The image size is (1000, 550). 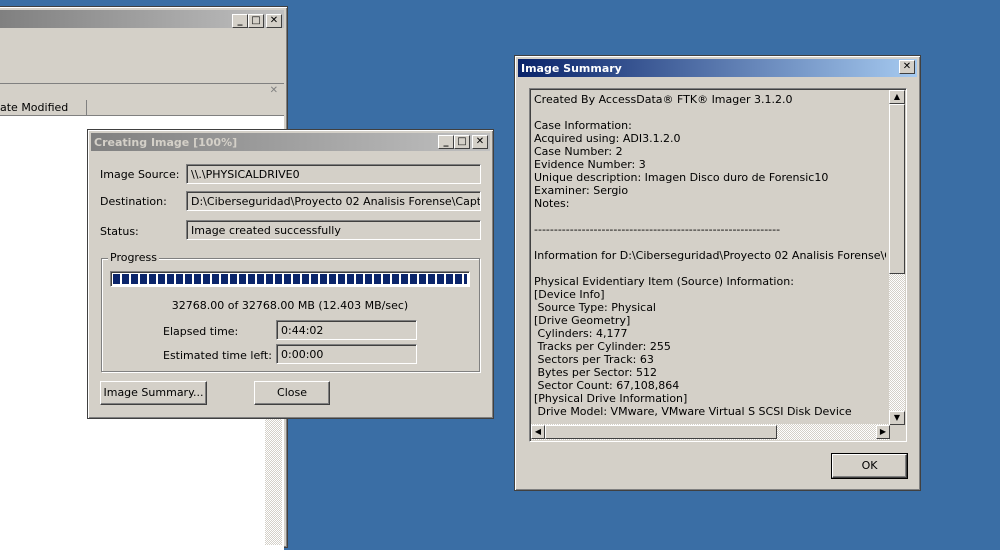 What do you see at coordinates (569, 294) in the screenshot?
I see `summary-line: [Device Info]` at bounding box center [569, 294].